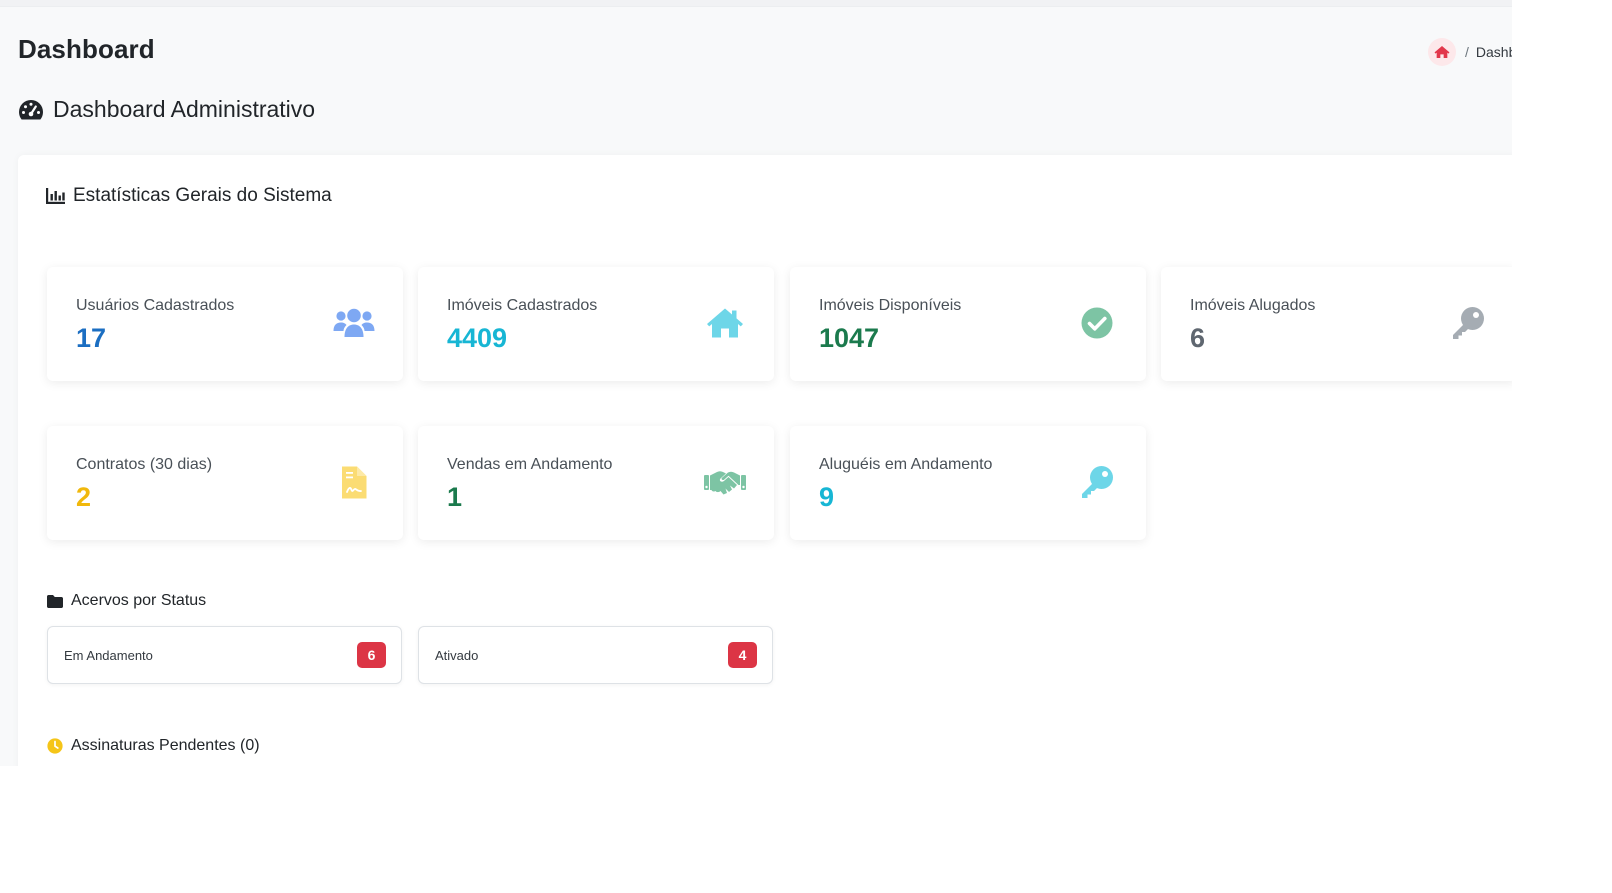  What do you see at coordinates (108, 655) in the screenshot?
I see `status-name: Em Andamento` at bounding box center [108, 655].